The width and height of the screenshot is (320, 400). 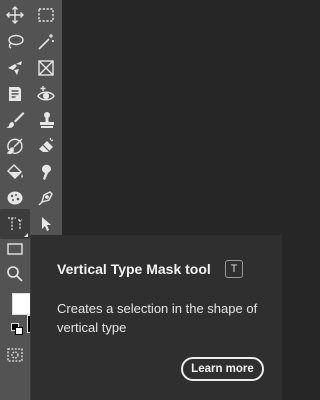 What do you see at coordinates (46, 172) in the screenshot?
I see `smudge-icon` at bounding box center [46, 172].